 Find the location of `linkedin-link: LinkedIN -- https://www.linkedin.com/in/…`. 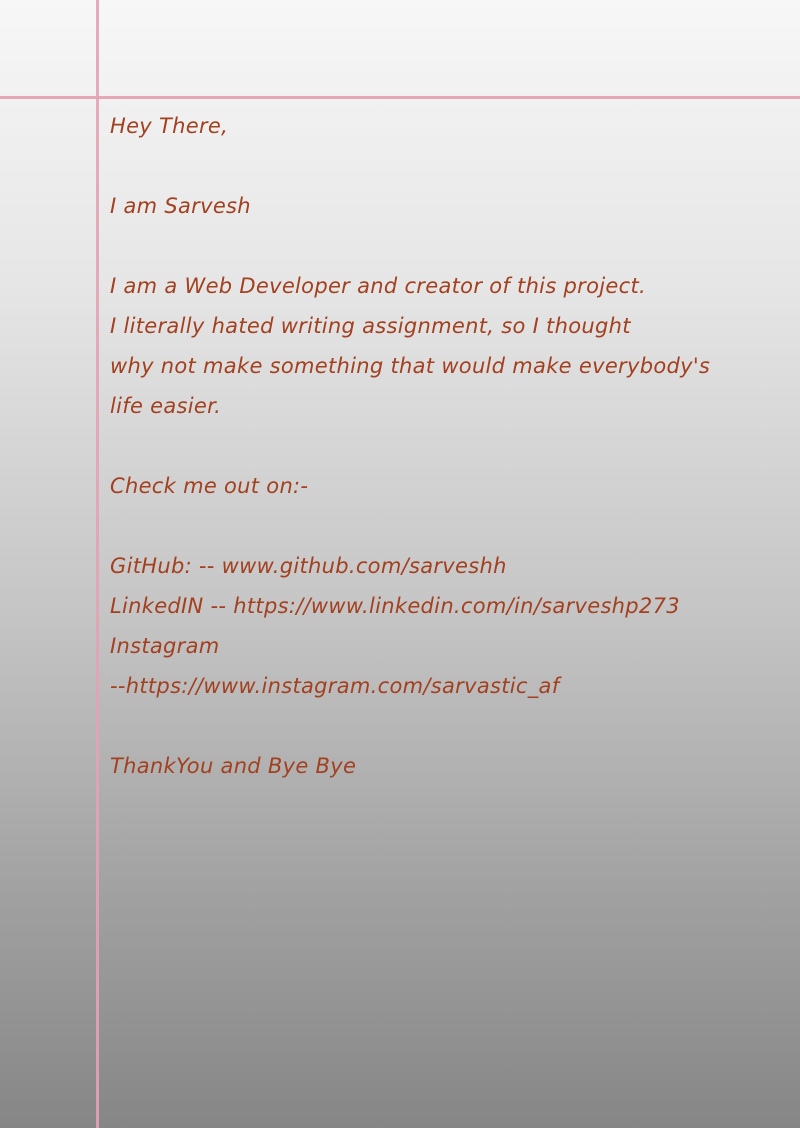

linkedin-link: LinkedIN -- https://www.linkedin.com/in/… is located at coordinates (395, 606).